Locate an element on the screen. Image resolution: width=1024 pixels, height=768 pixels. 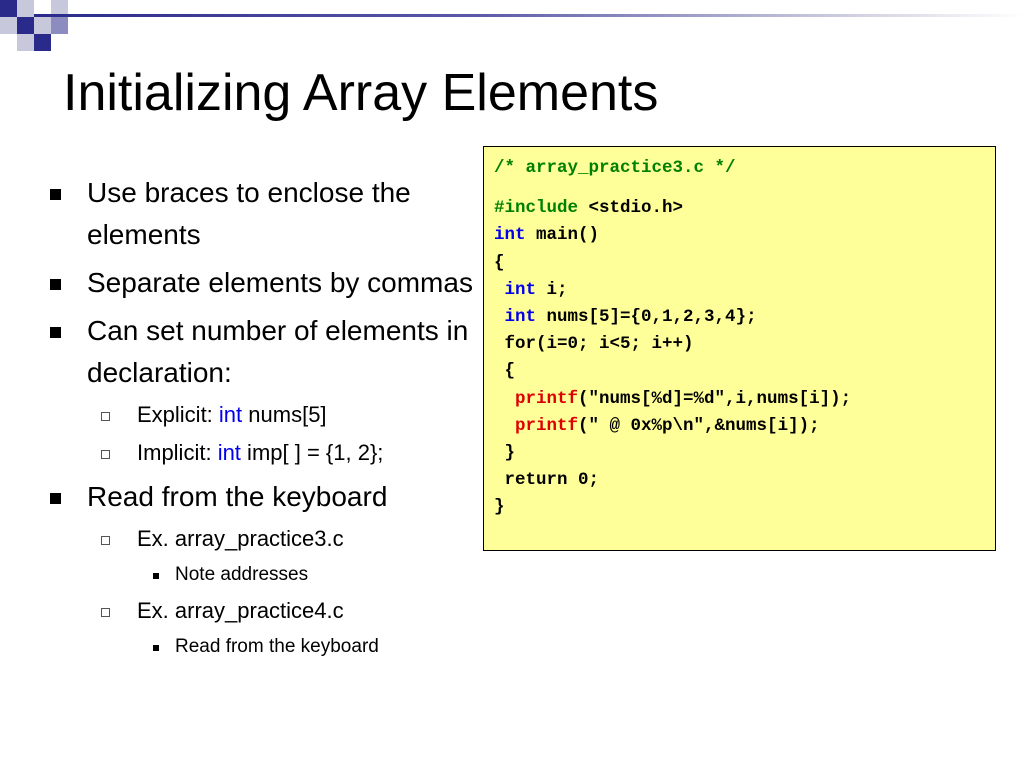
code-text: main() is located at coordinates (562, 235).